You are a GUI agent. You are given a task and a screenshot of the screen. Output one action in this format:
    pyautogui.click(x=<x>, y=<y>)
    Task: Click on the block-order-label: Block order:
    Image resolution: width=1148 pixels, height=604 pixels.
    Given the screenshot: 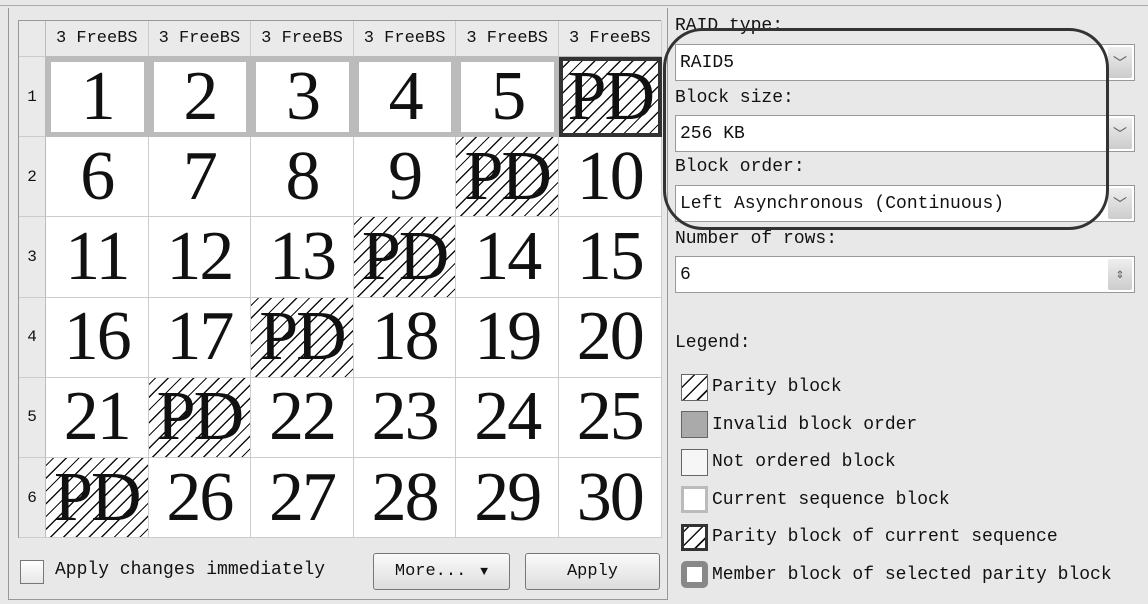 What is the action you would take?
    pyautogui.click(x=740, y=167)
    